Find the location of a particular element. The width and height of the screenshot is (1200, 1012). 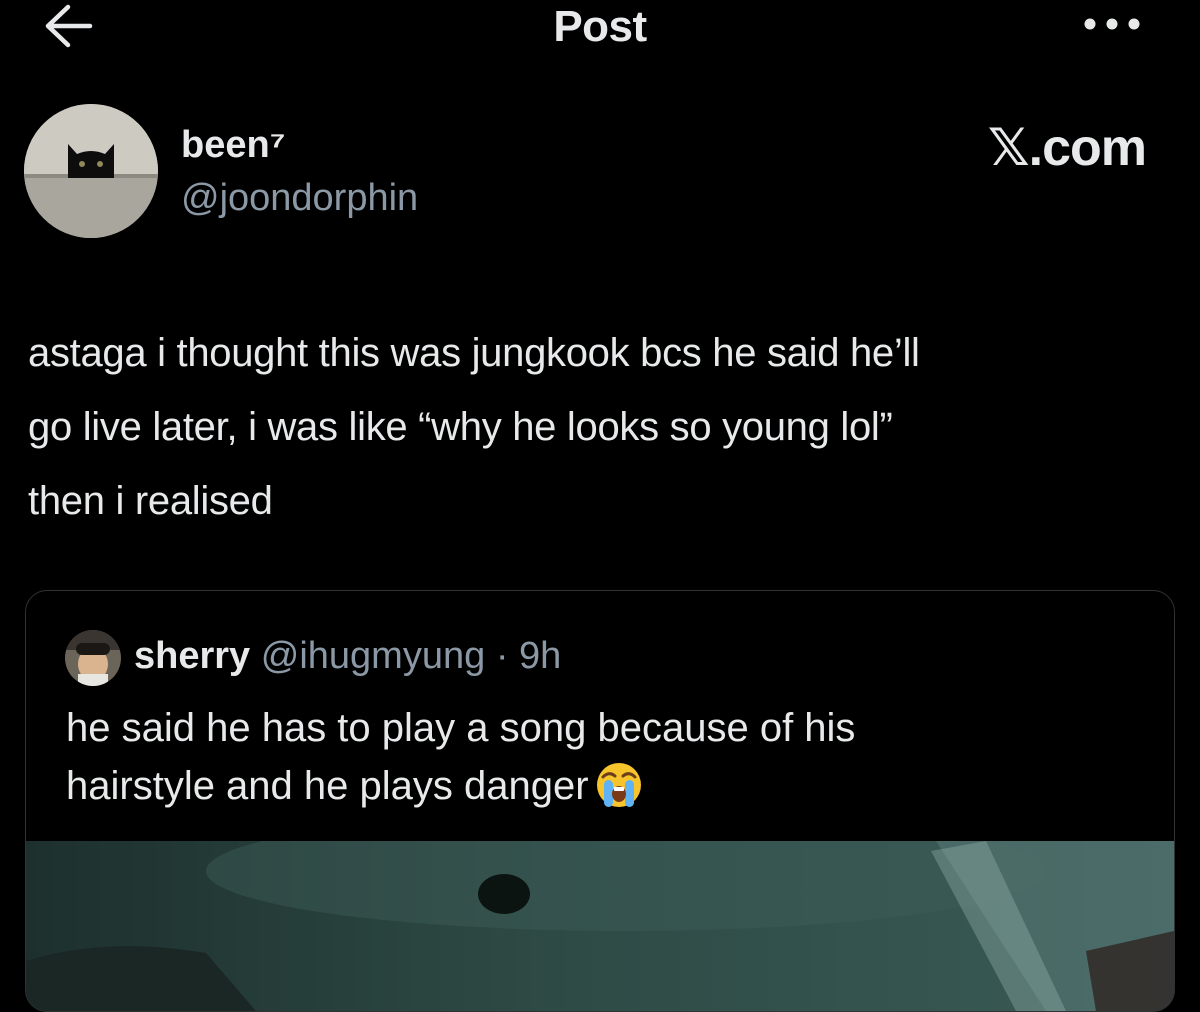

quoted-author-avatar is located at coordinates (93, 658).